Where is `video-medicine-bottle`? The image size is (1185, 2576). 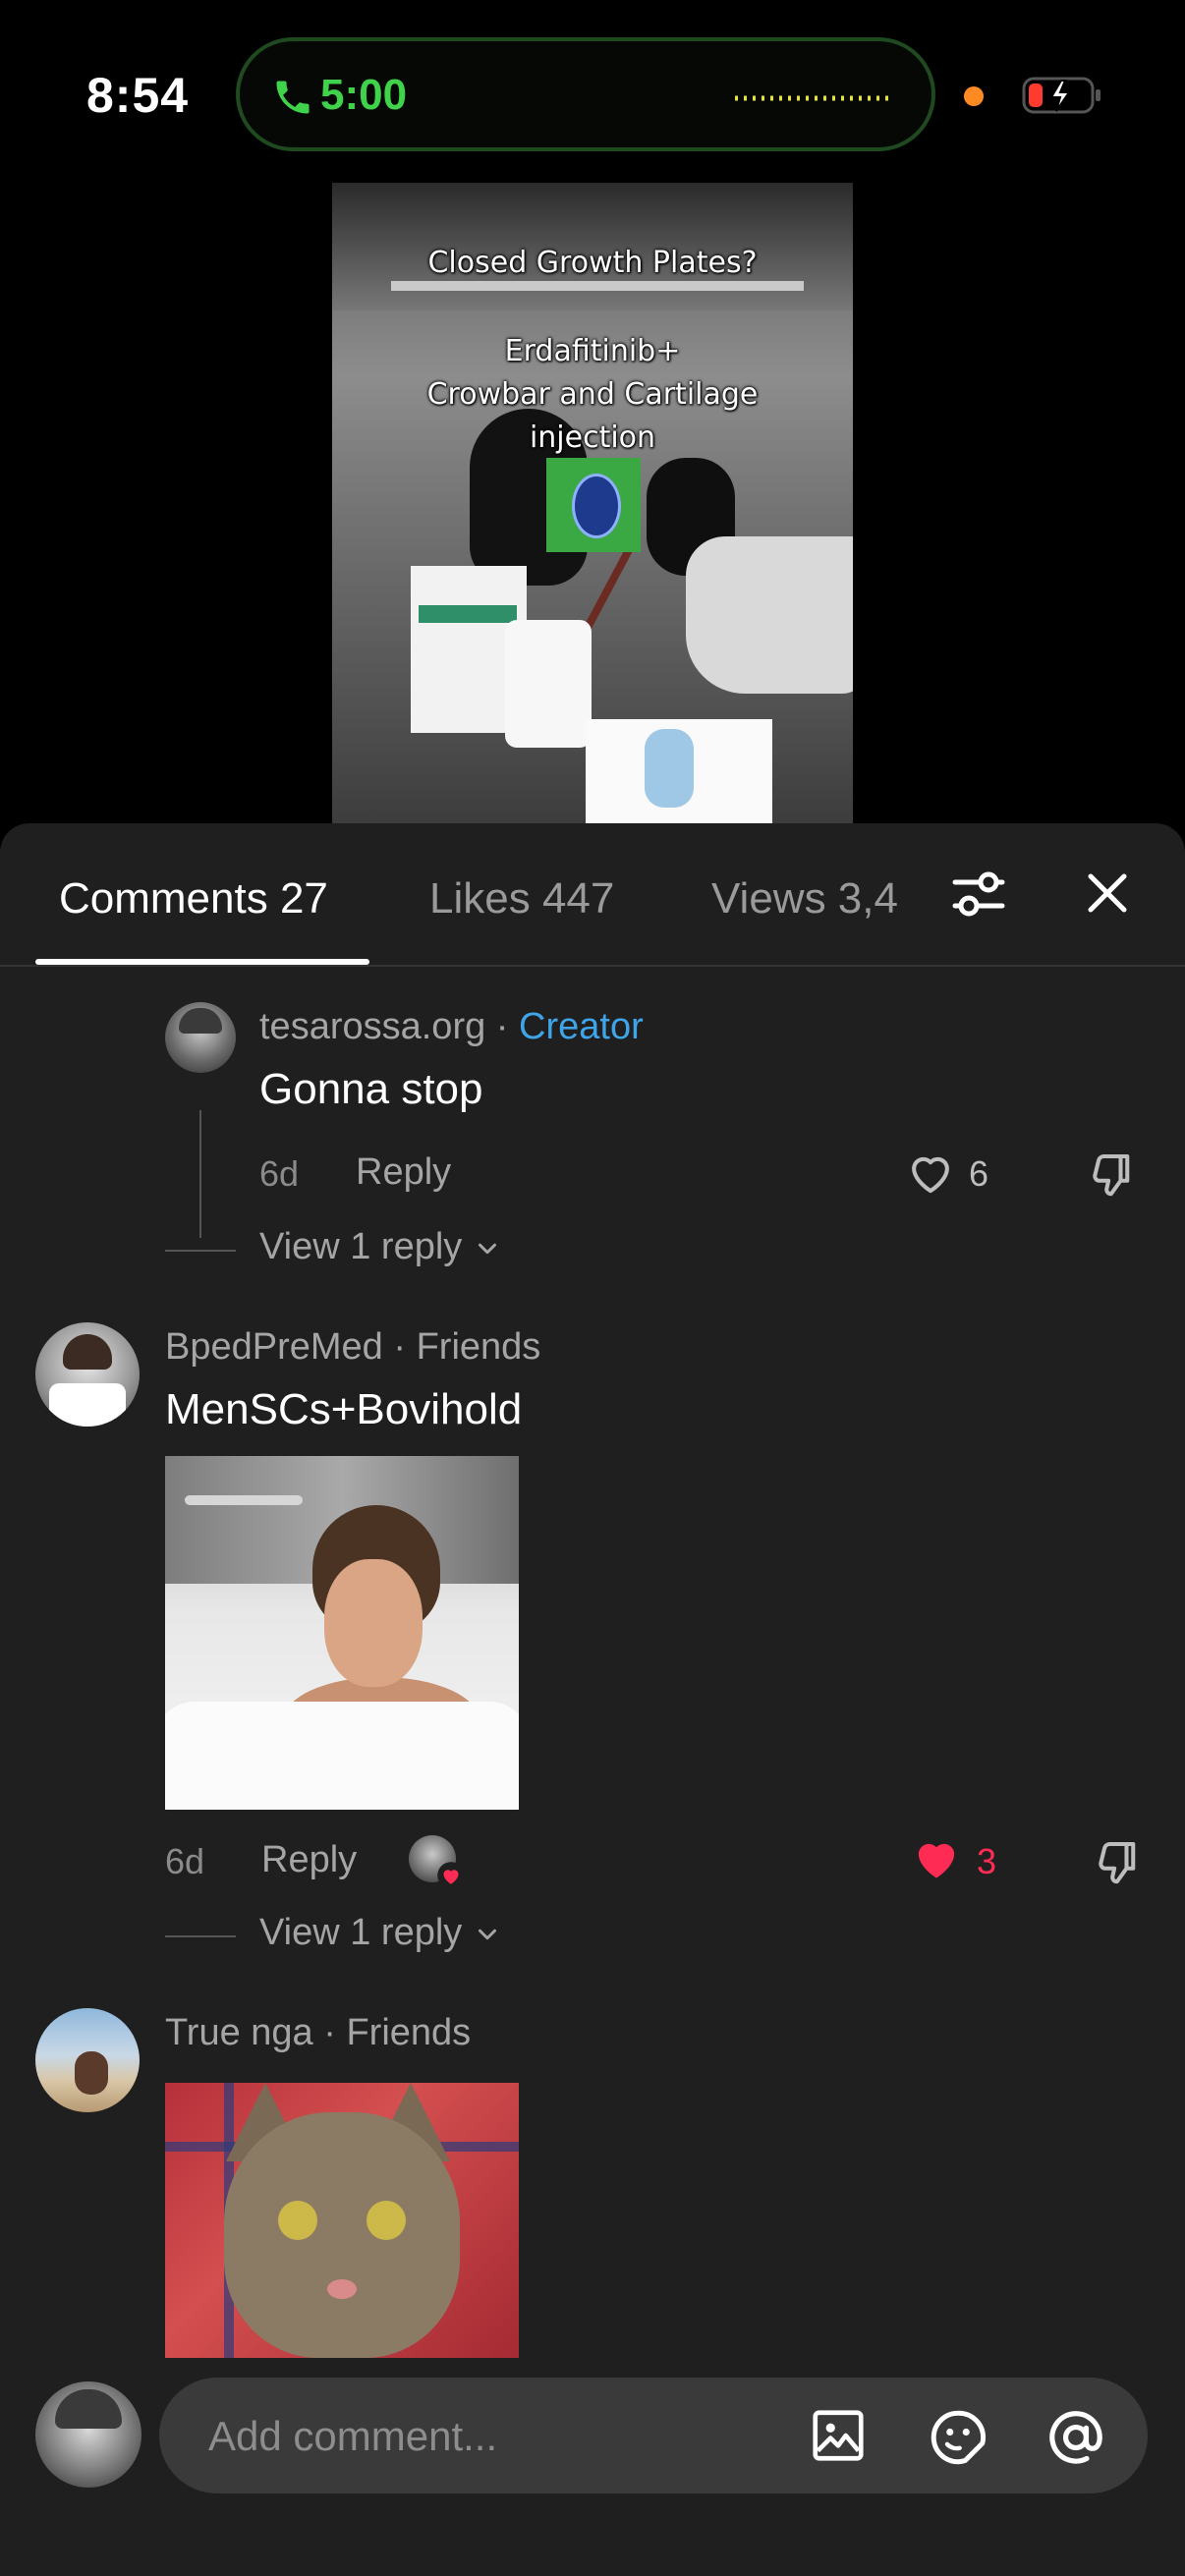 video-medicine-bottle is located at coordinates (548, 684).